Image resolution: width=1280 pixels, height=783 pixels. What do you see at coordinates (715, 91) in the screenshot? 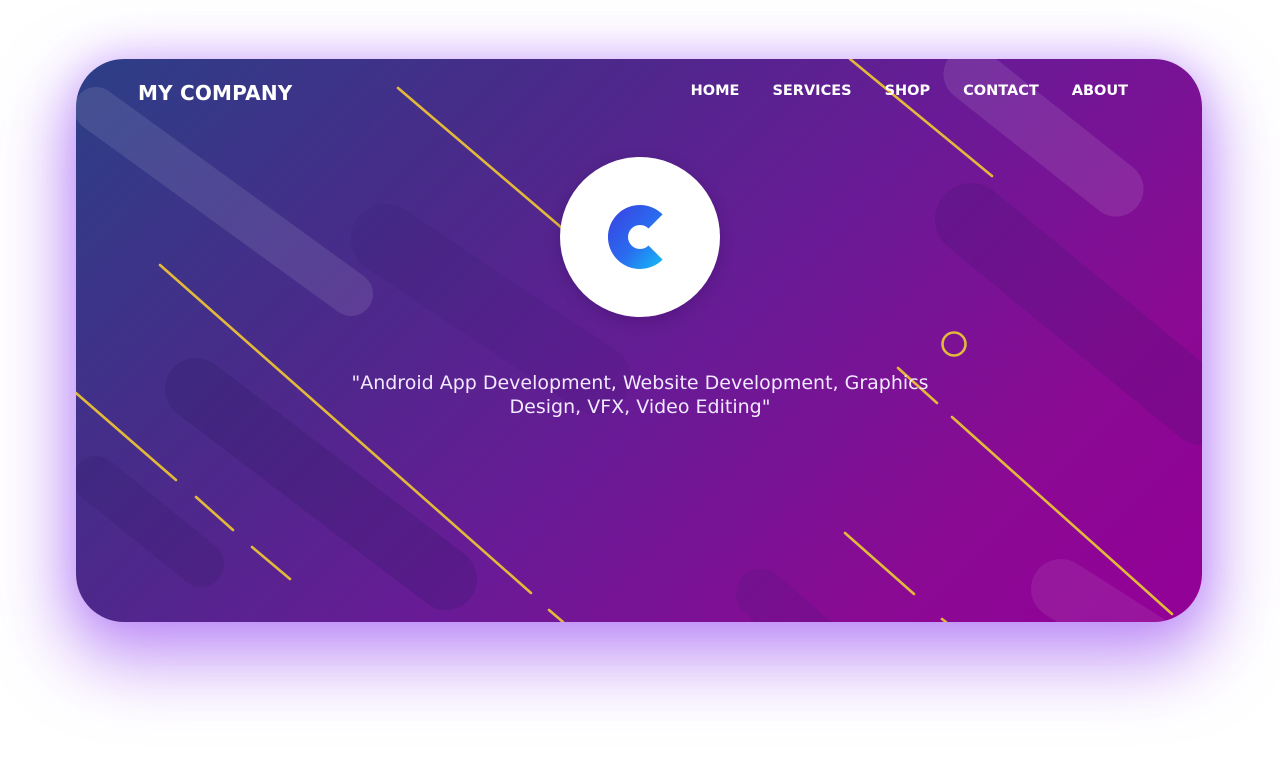
I see `nav-item-home: HOME` at bounding box center [715, 91].